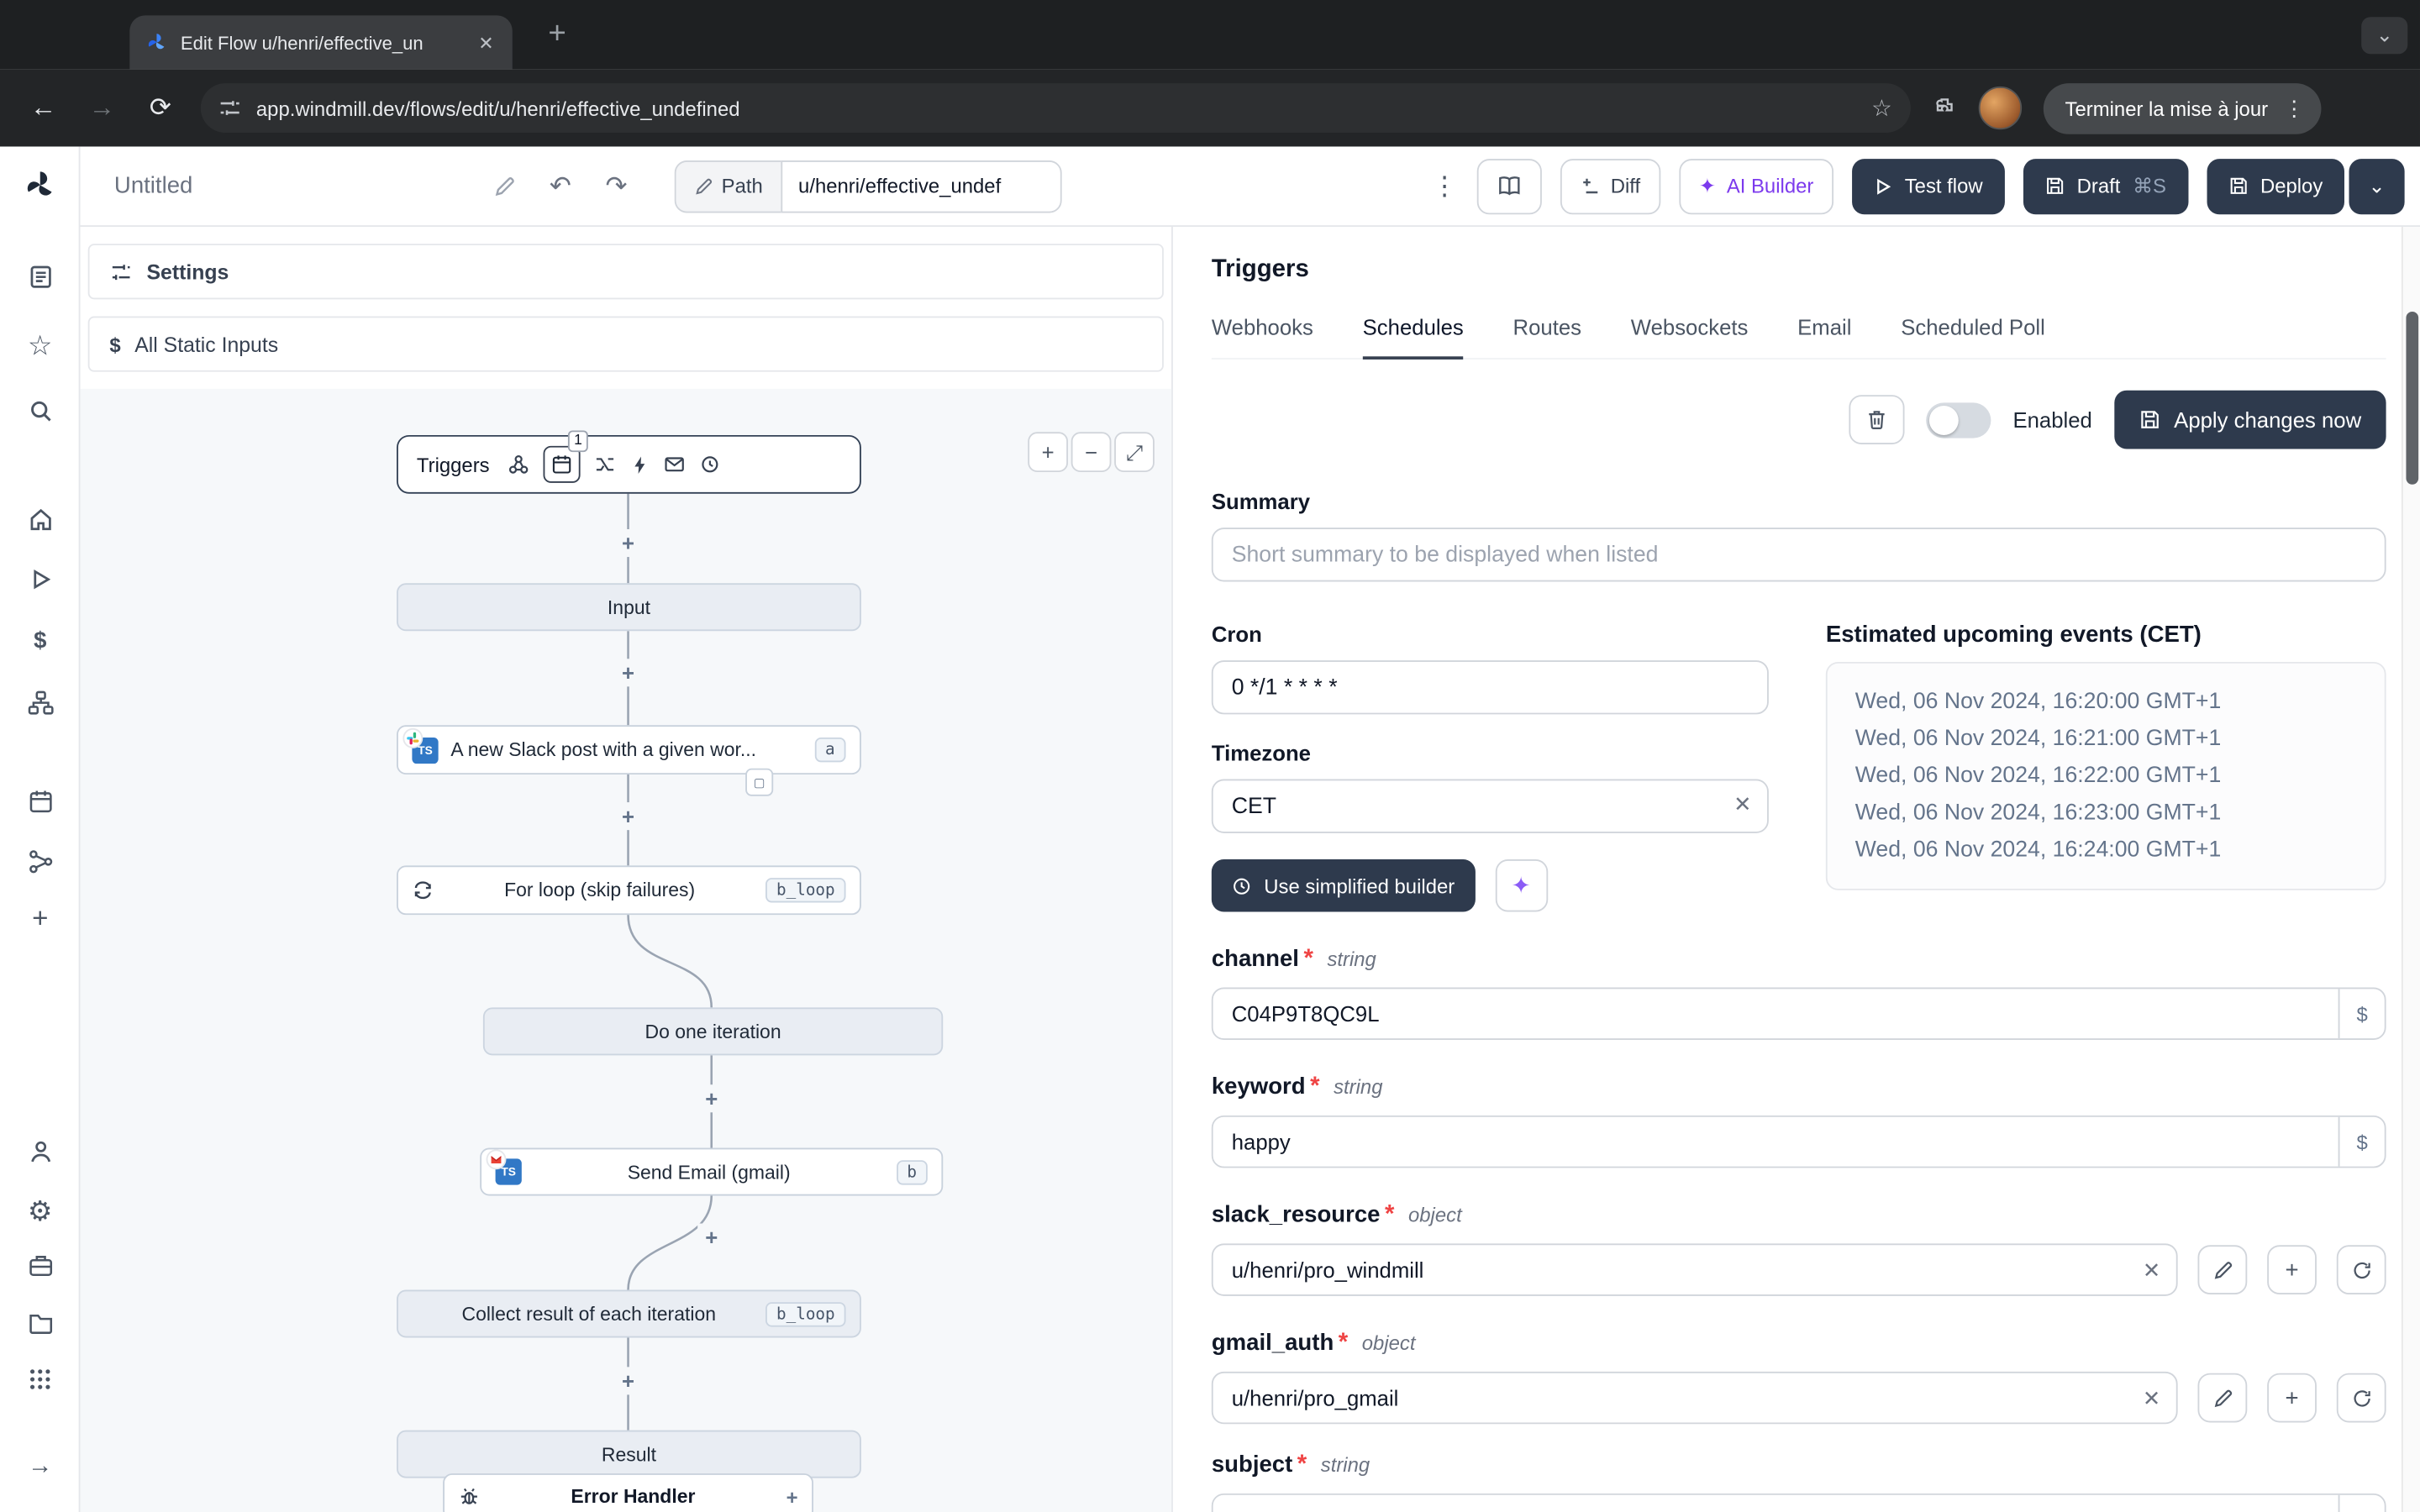  Describe the element at coordinates (712, 1171) in the screenshot. I see `send-email-node: TS Send Email (gmail) b` at that location.